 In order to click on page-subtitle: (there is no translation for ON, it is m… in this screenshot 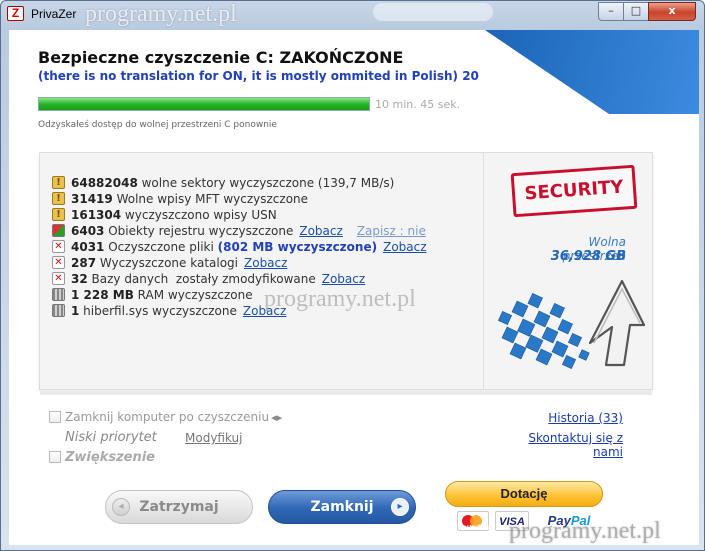, I will do `click(258, 76)`.